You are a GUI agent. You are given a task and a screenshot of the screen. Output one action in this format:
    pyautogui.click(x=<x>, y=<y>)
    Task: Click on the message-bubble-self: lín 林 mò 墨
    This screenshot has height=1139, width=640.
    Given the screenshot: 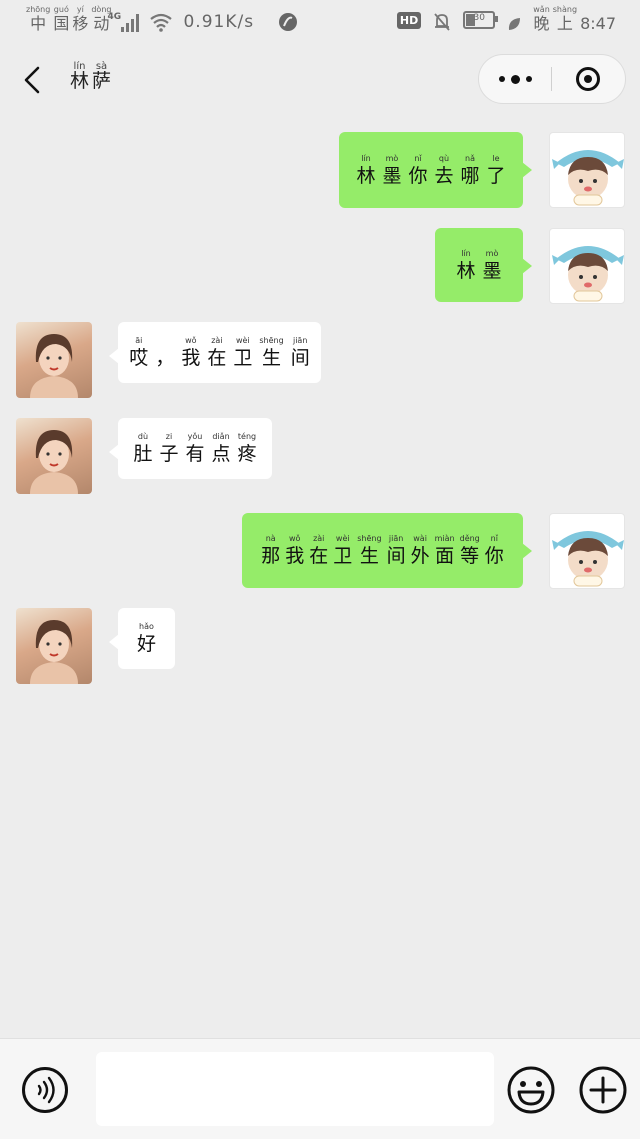 What is the action you would take?
    pyautogui.click(x=483, y=265)
    